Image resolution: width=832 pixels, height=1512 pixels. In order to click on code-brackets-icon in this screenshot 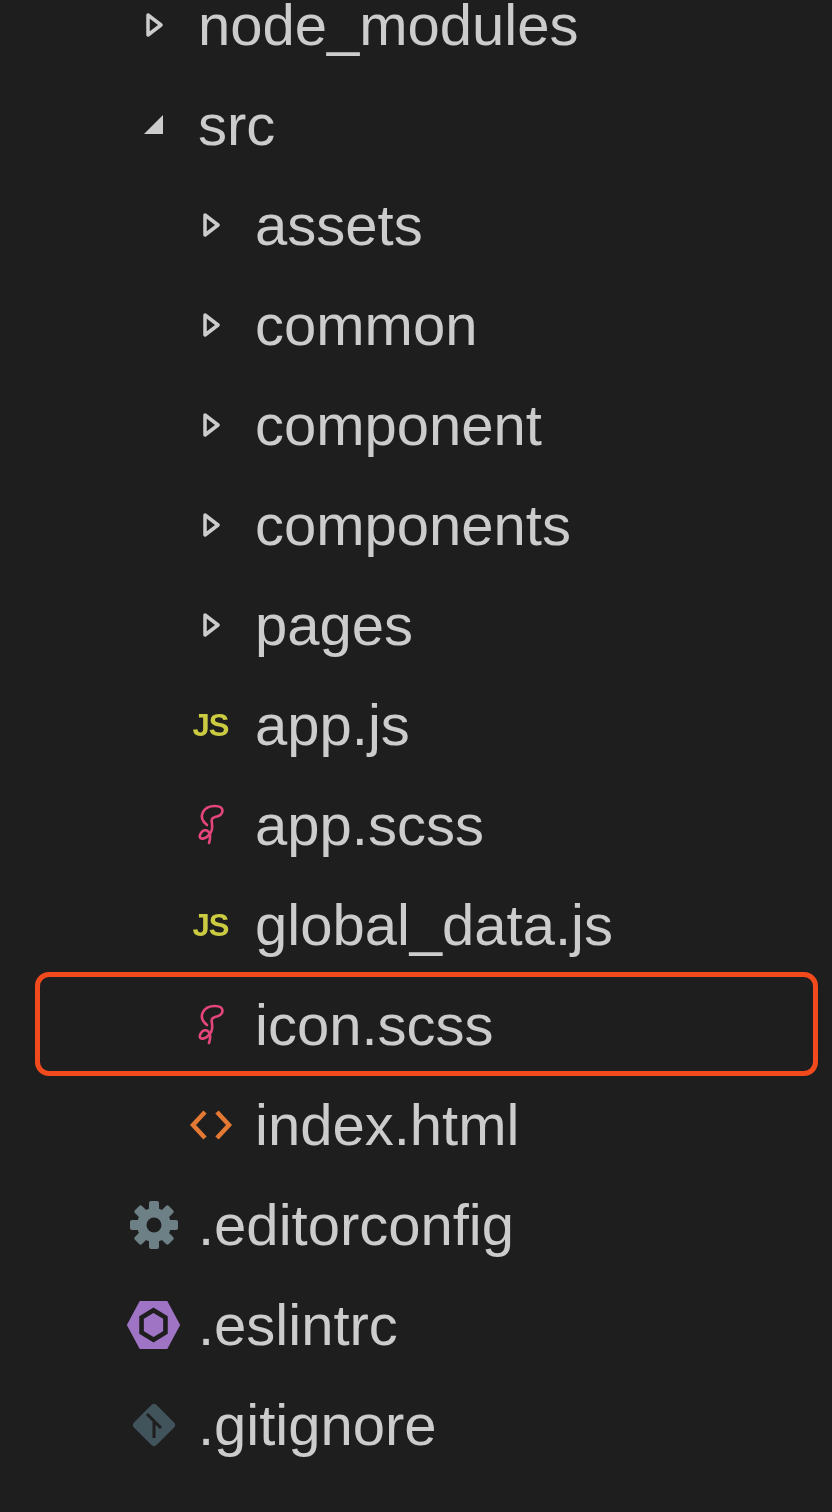, I will do `click(210, 1125)`.